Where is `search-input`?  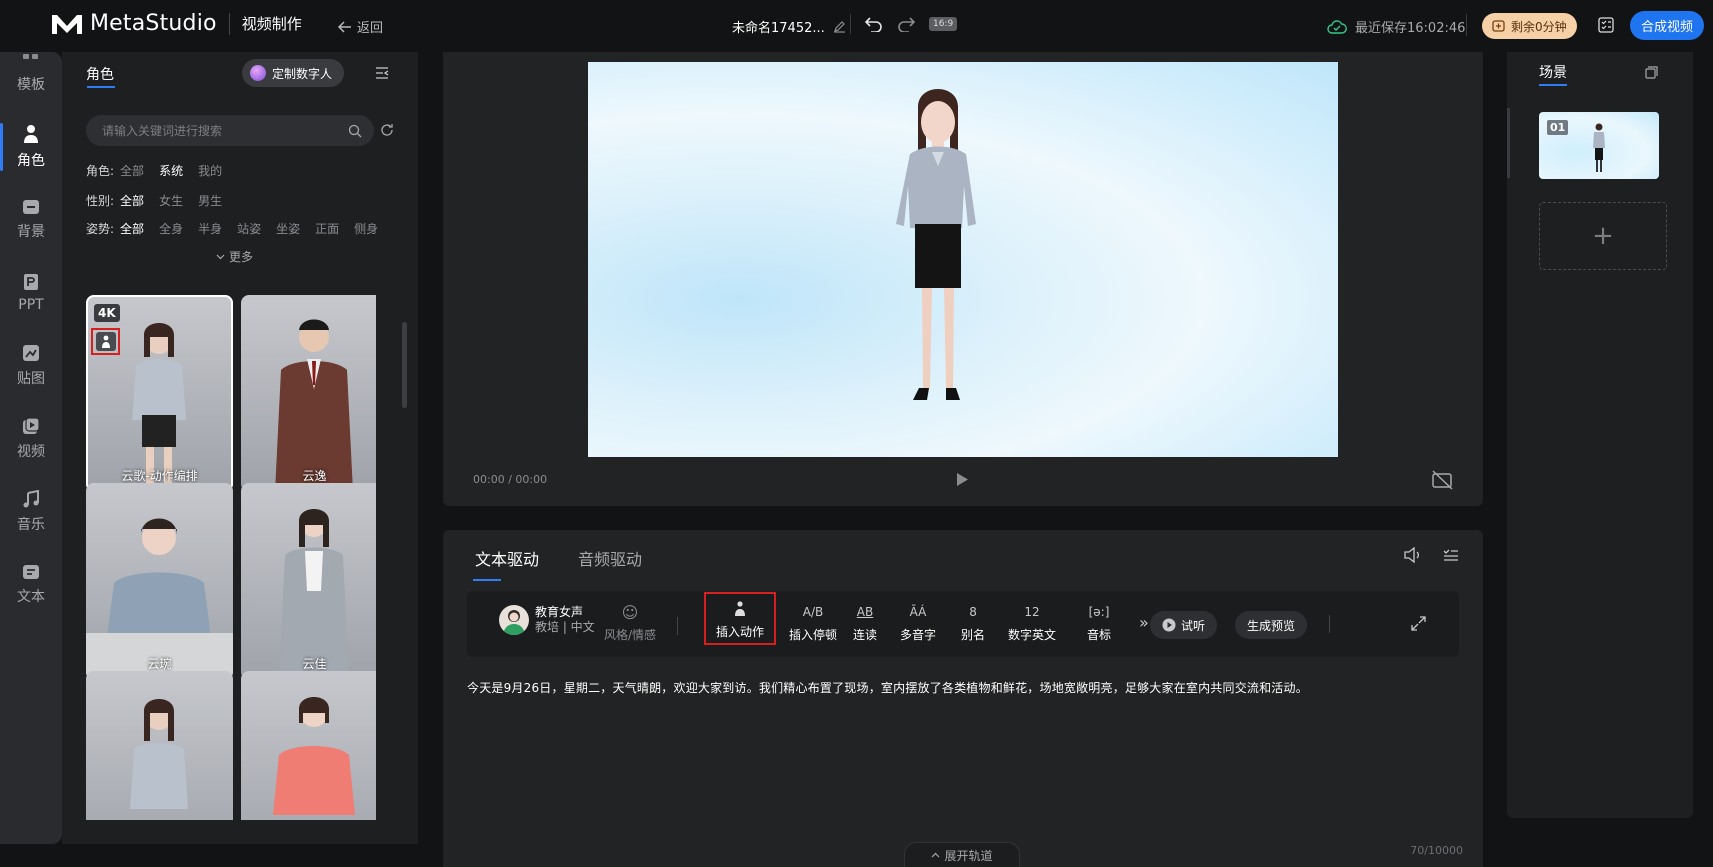 search-input is located at coordinates (225, 130).